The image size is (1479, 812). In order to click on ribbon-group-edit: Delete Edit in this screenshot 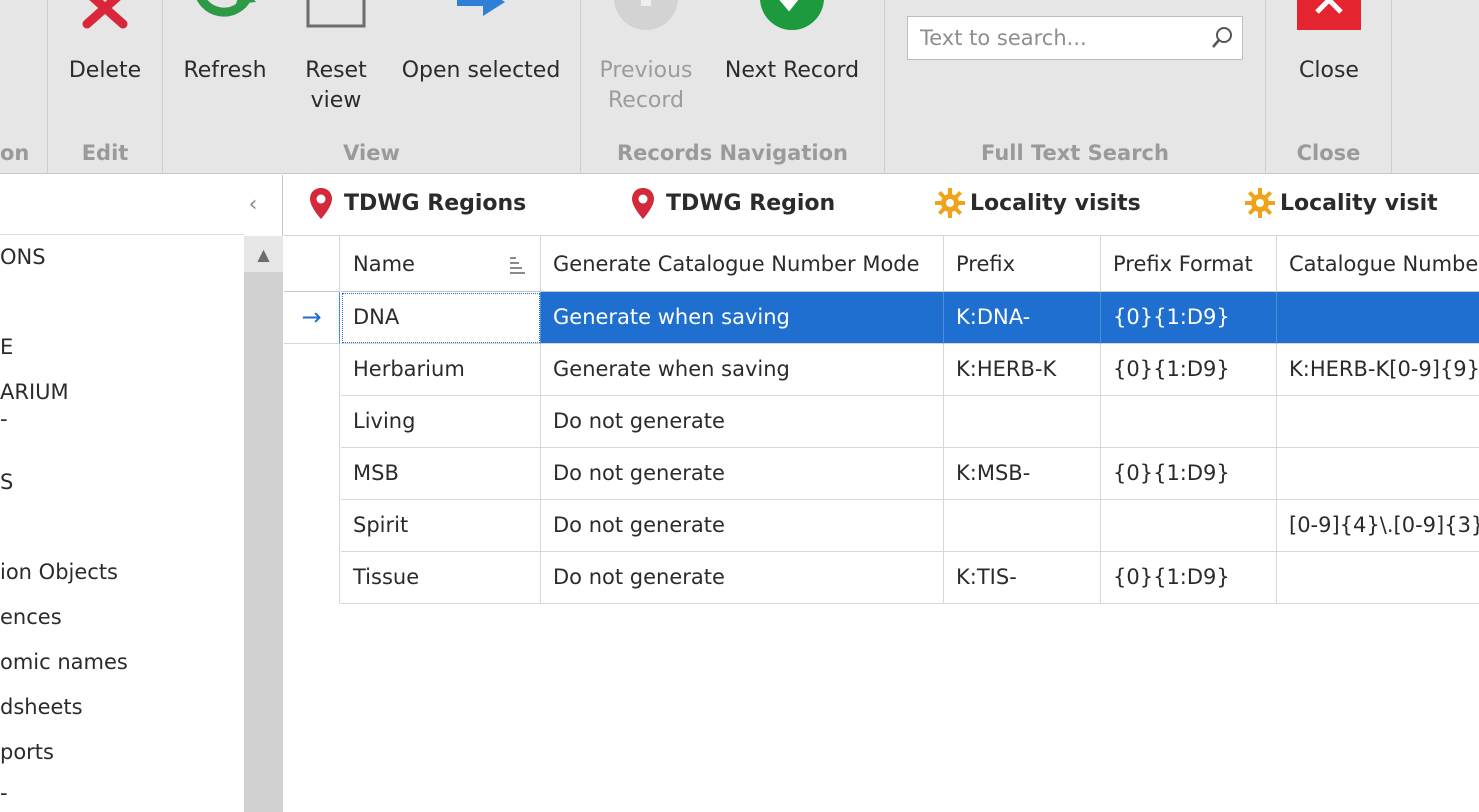, I will do `click(105, 87)`.